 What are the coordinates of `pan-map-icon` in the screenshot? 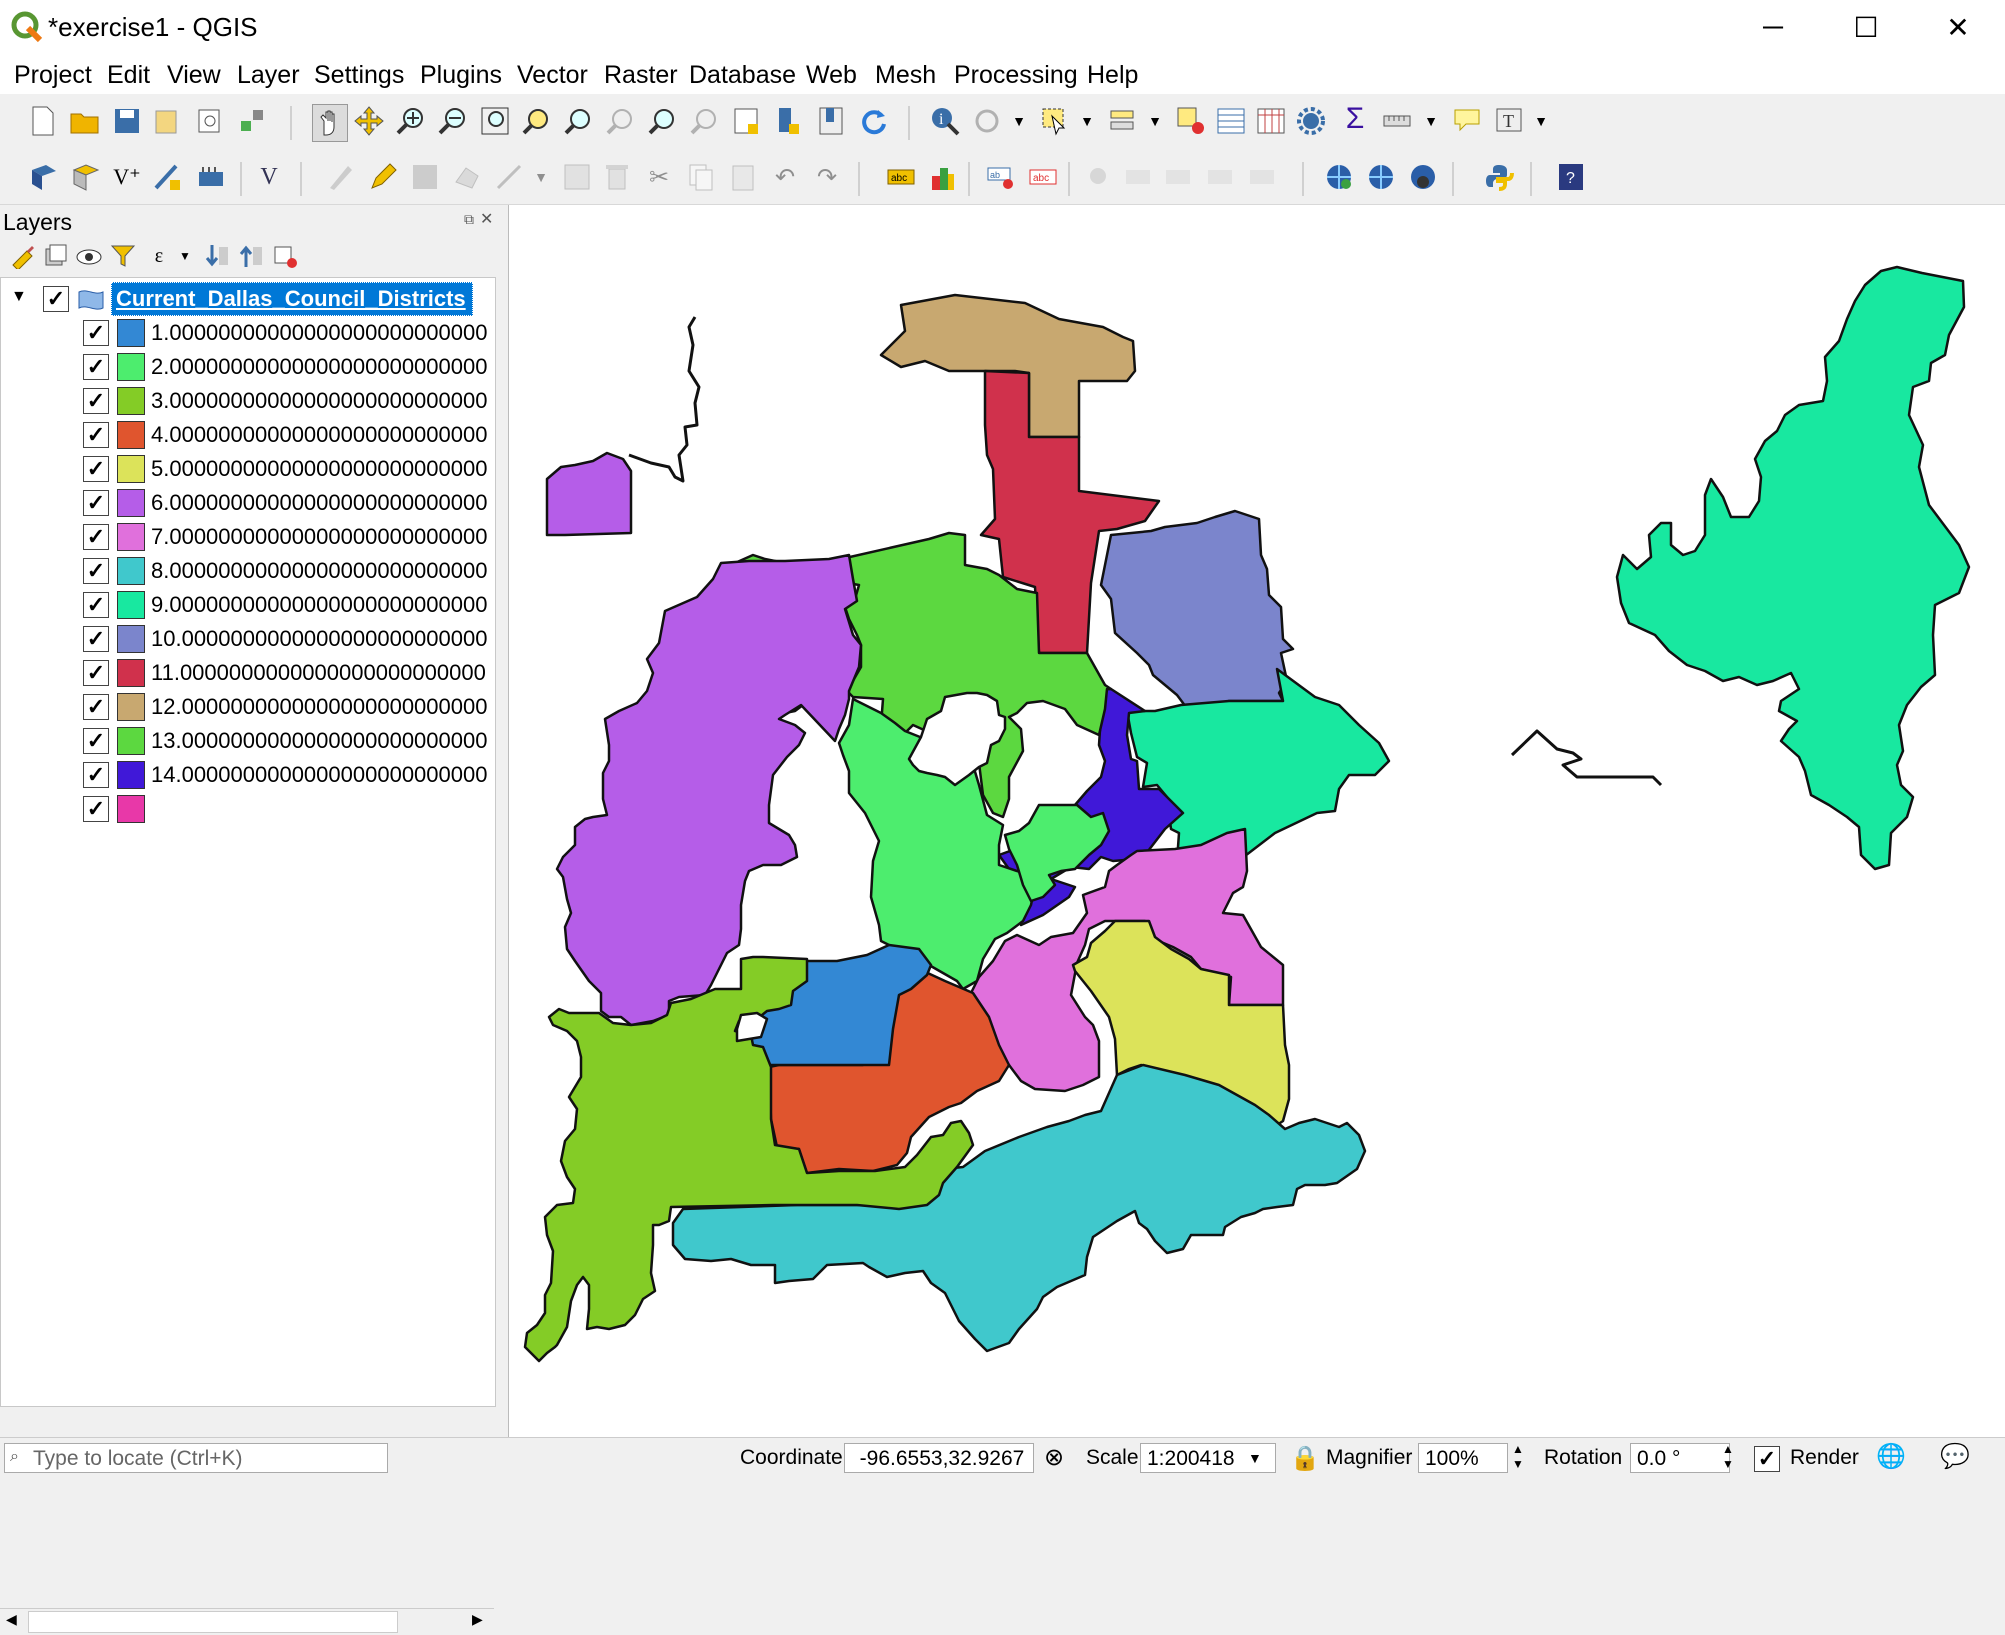 It's located at (330, 123).